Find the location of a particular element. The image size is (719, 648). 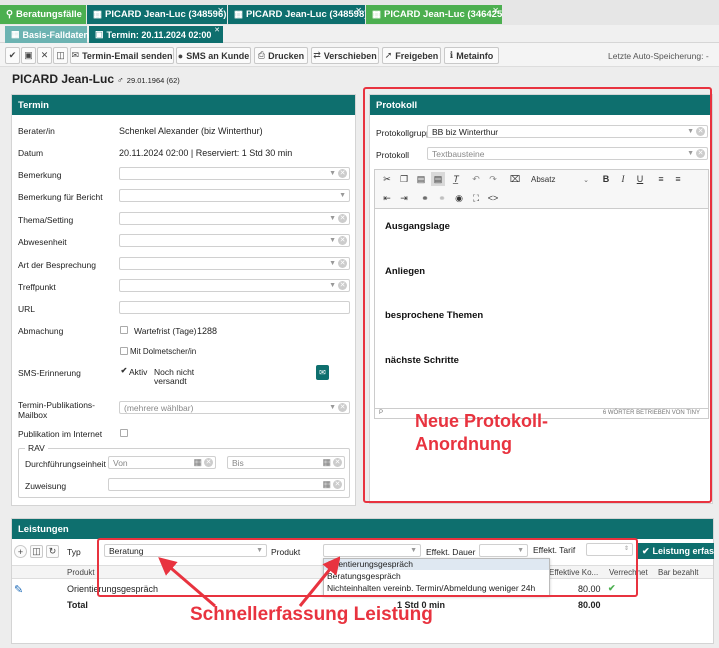

art-select: ▼ ✕ is located at coordinates (234, 263).